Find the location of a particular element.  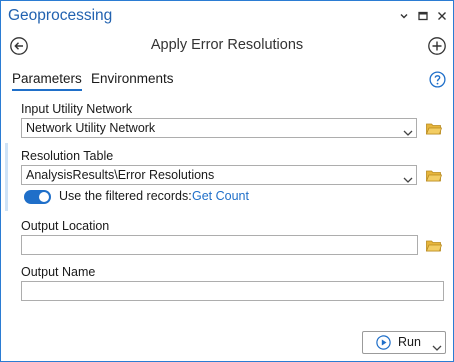

add-icon is located at coordinates (437, 46).